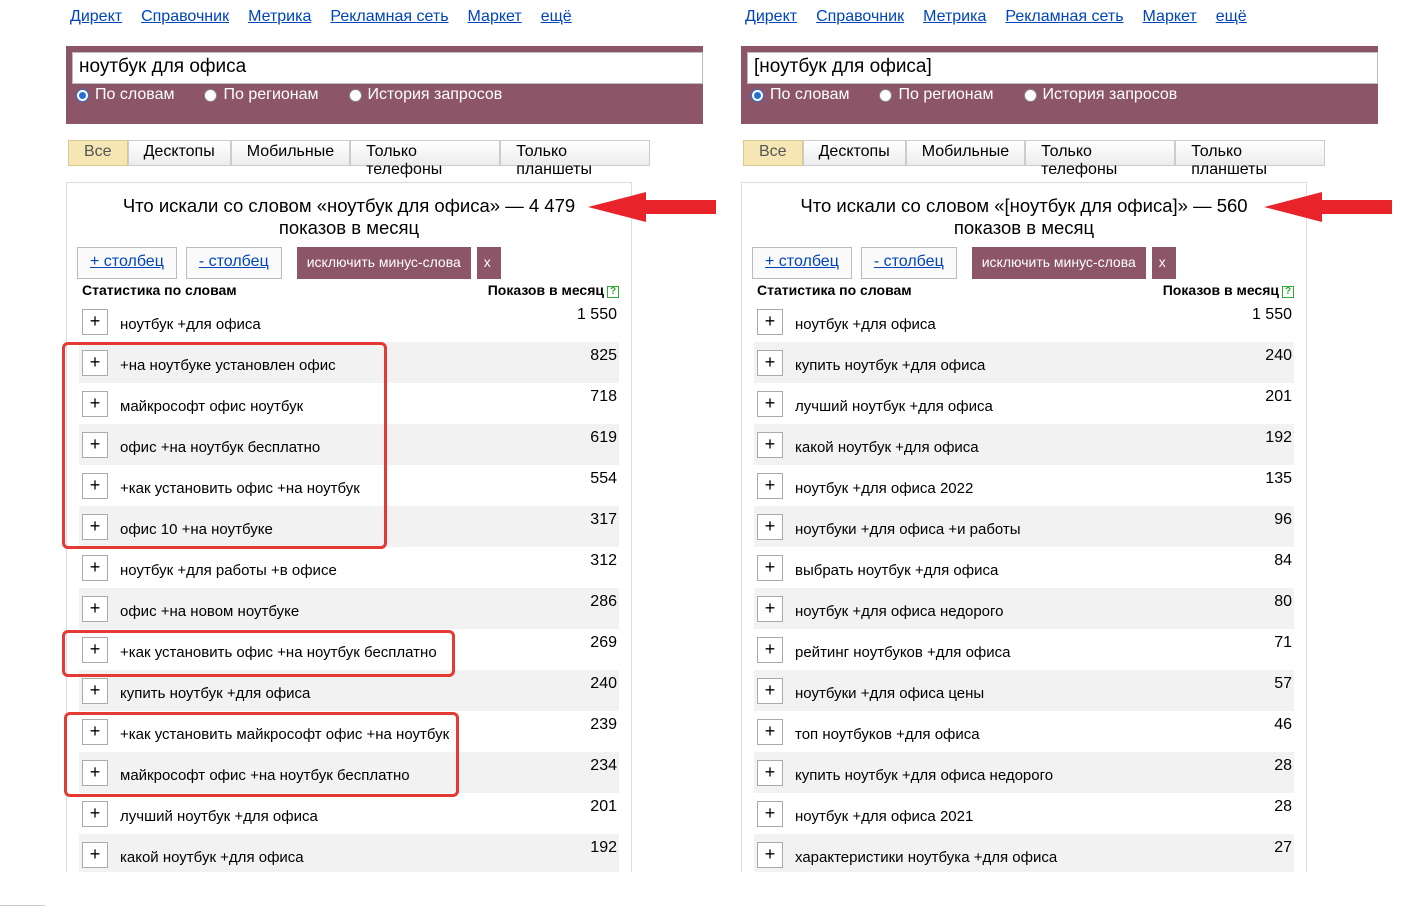 Image resolution: width=1416 pixels, height=908 pixels. What do you see at coordinates (1278, 437) in the screenshot?
I see `impressions-count: 192` at bounding box center [1278, 437].